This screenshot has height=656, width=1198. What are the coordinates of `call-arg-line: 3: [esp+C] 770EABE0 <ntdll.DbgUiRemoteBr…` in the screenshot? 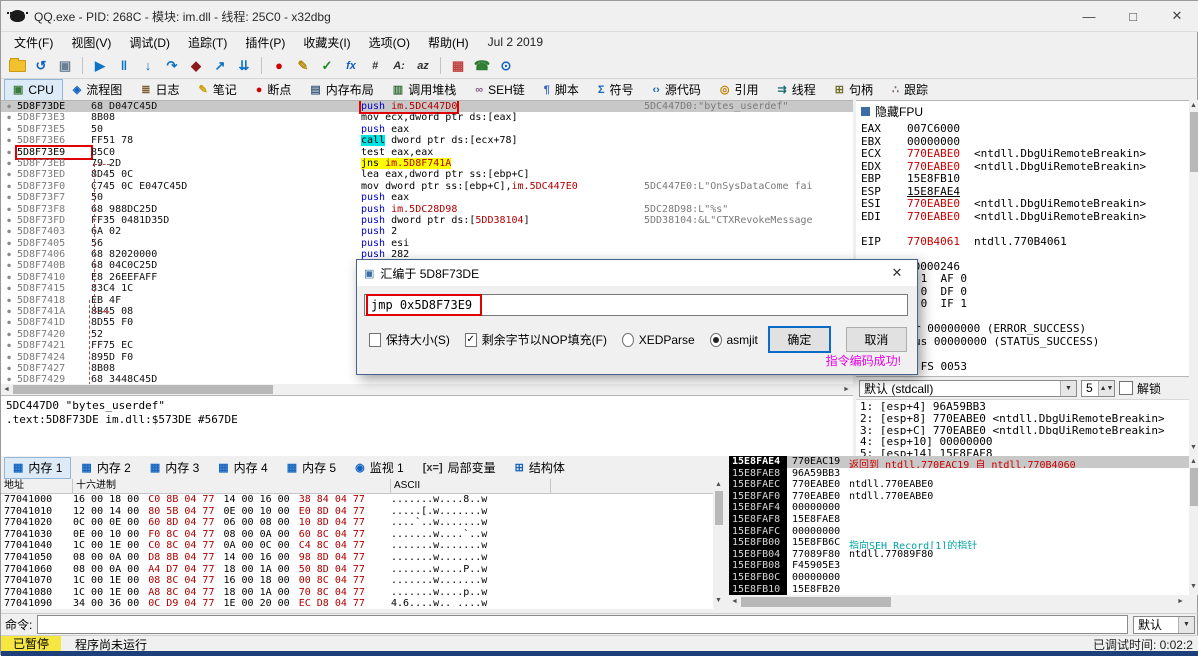 It's located at (1022, 430).